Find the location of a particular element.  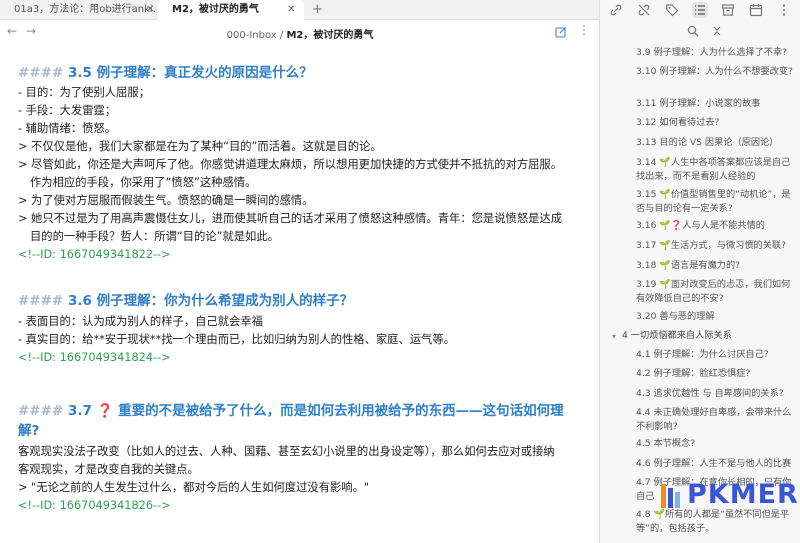

outline-item: 3.9 例子理解：人为什么选择了不幸? is located at coordinates (716, 53).